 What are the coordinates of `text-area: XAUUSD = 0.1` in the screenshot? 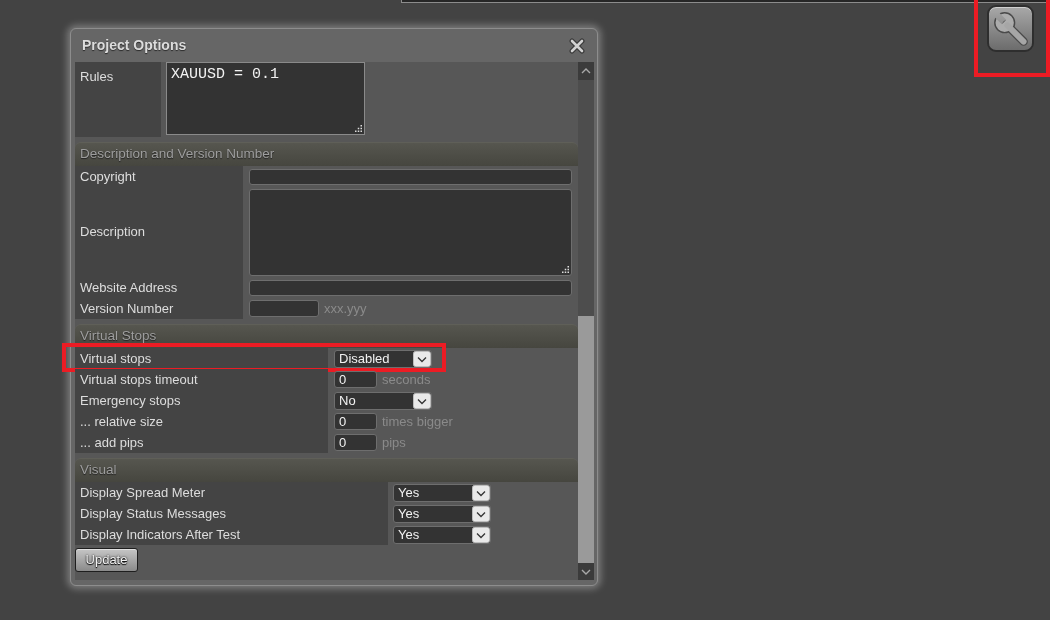 It's located at (265, 98).